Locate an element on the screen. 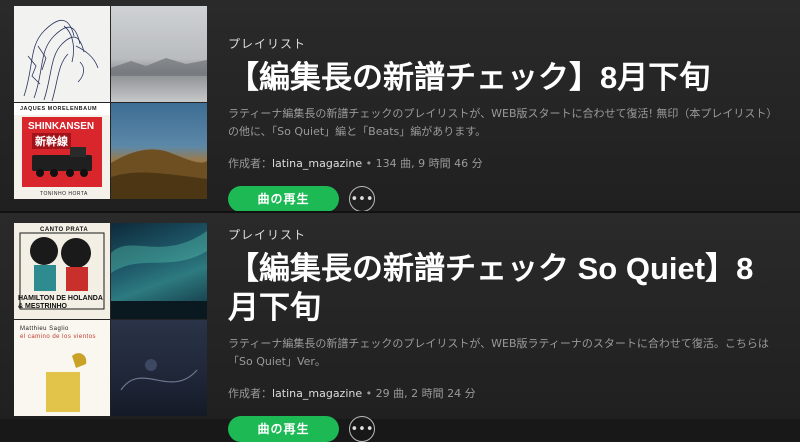 This screenshot has height=442, width=800. playlist-meta: 作成者：latina_magazine • 134 曲, 9 時間 46 分 is located at coordinates (507, 163).